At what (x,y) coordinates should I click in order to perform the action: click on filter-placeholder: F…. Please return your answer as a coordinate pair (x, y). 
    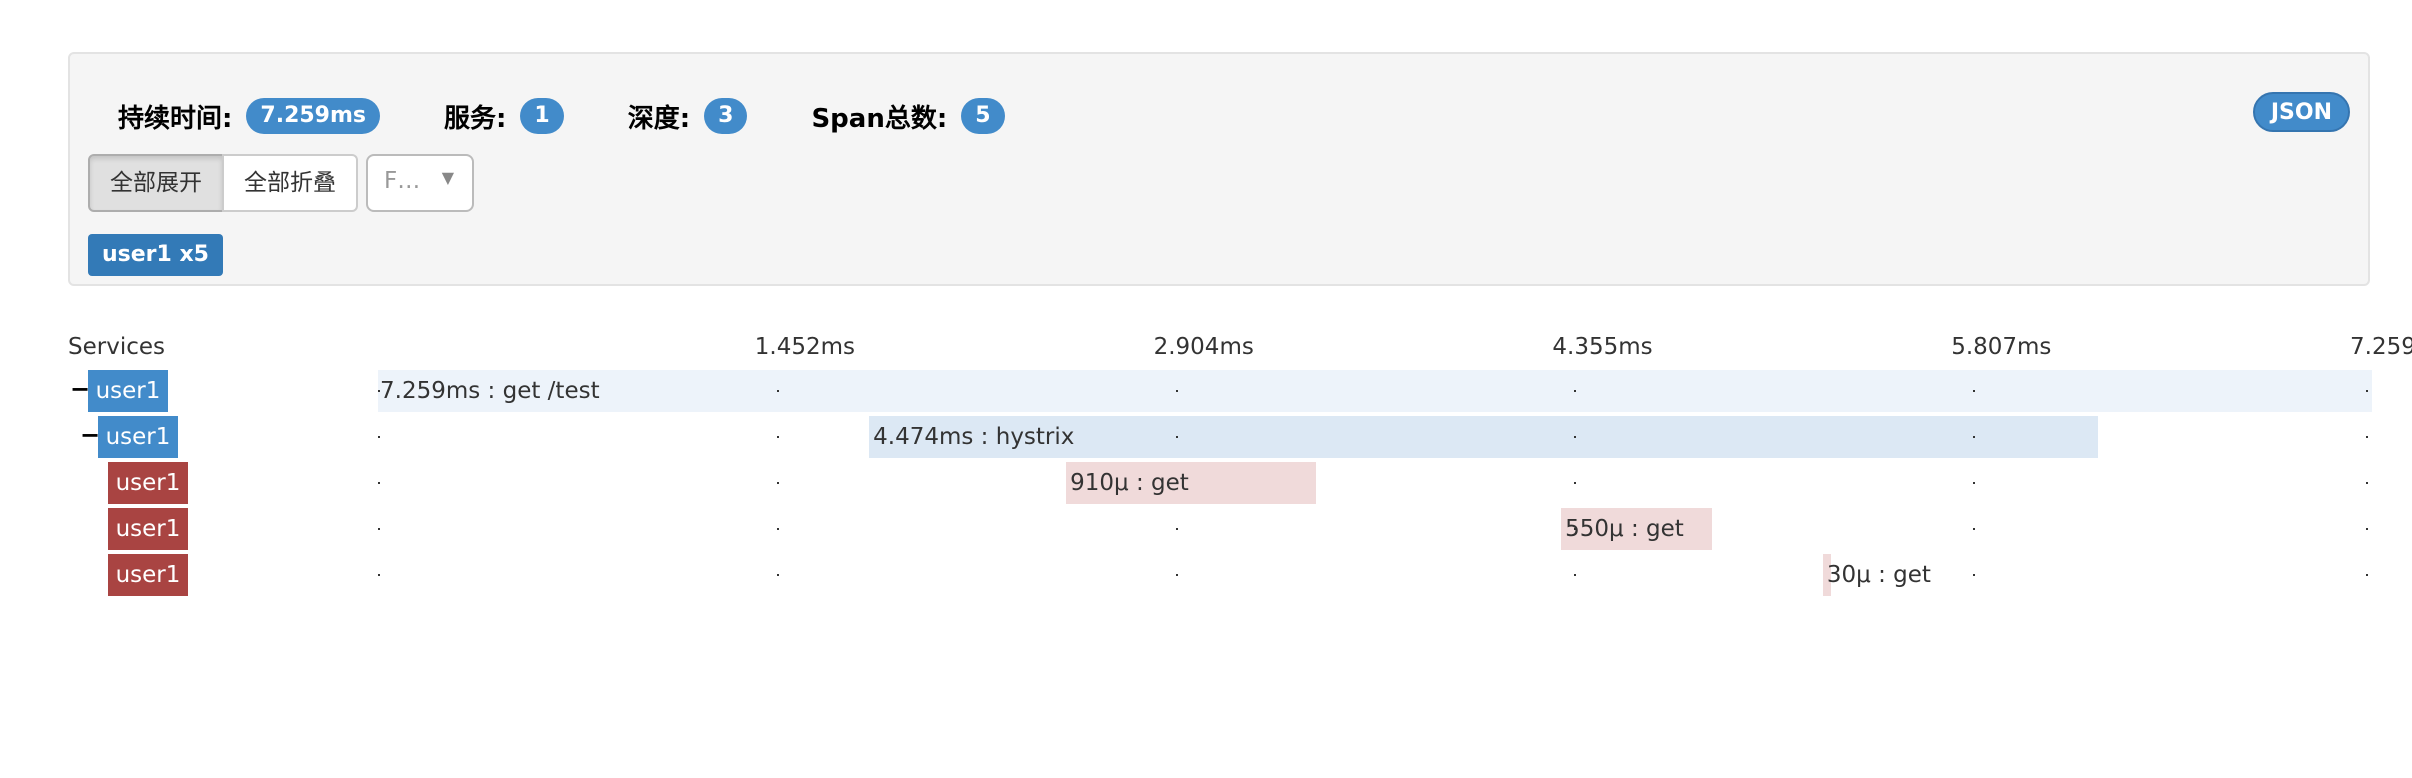
    Looking at the image, I should click on (402, 181).